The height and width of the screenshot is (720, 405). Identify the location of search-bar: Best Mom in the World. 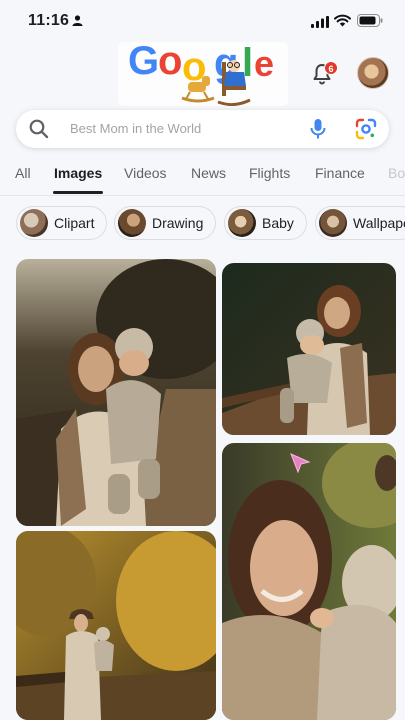
(202, 129).